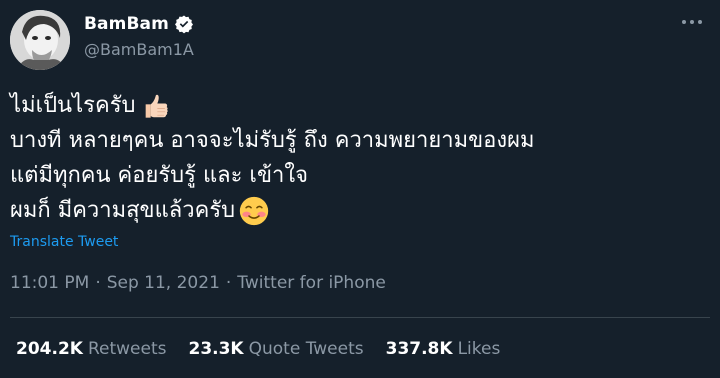  I want to click on likes-count: 337.8K, so click(419, 349).